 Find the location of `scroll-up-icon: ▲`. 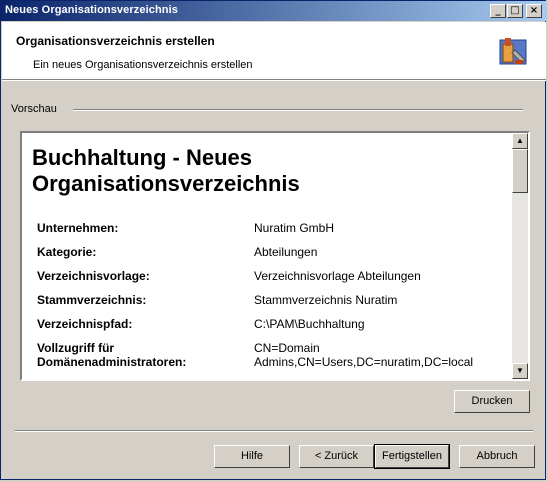

scroll-up-icon: ▲ is located at coordinates (520, 141).